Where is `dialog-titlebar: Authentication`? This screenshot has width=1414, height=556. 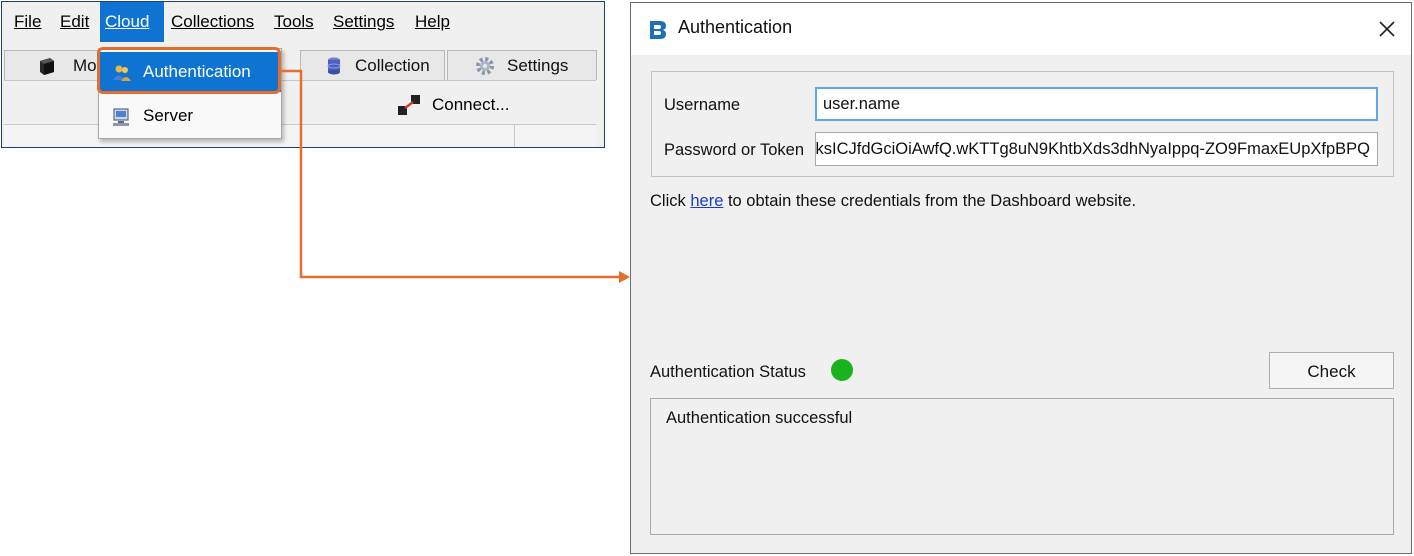 dialog-titlebar: Authentication is located at coordinates (1021, 29).